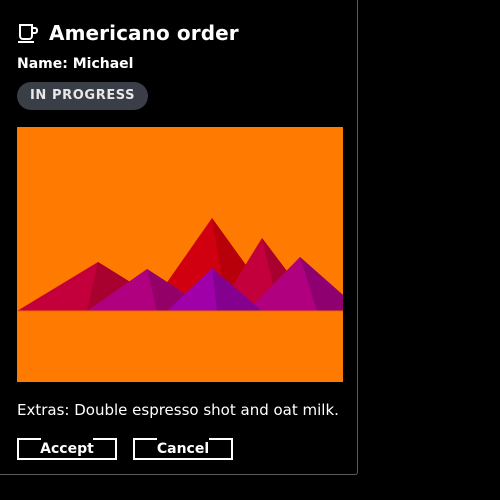  Describe the element at coordinates (144, 33) in the screenshot. I see `order-title: Americano order` at that location.